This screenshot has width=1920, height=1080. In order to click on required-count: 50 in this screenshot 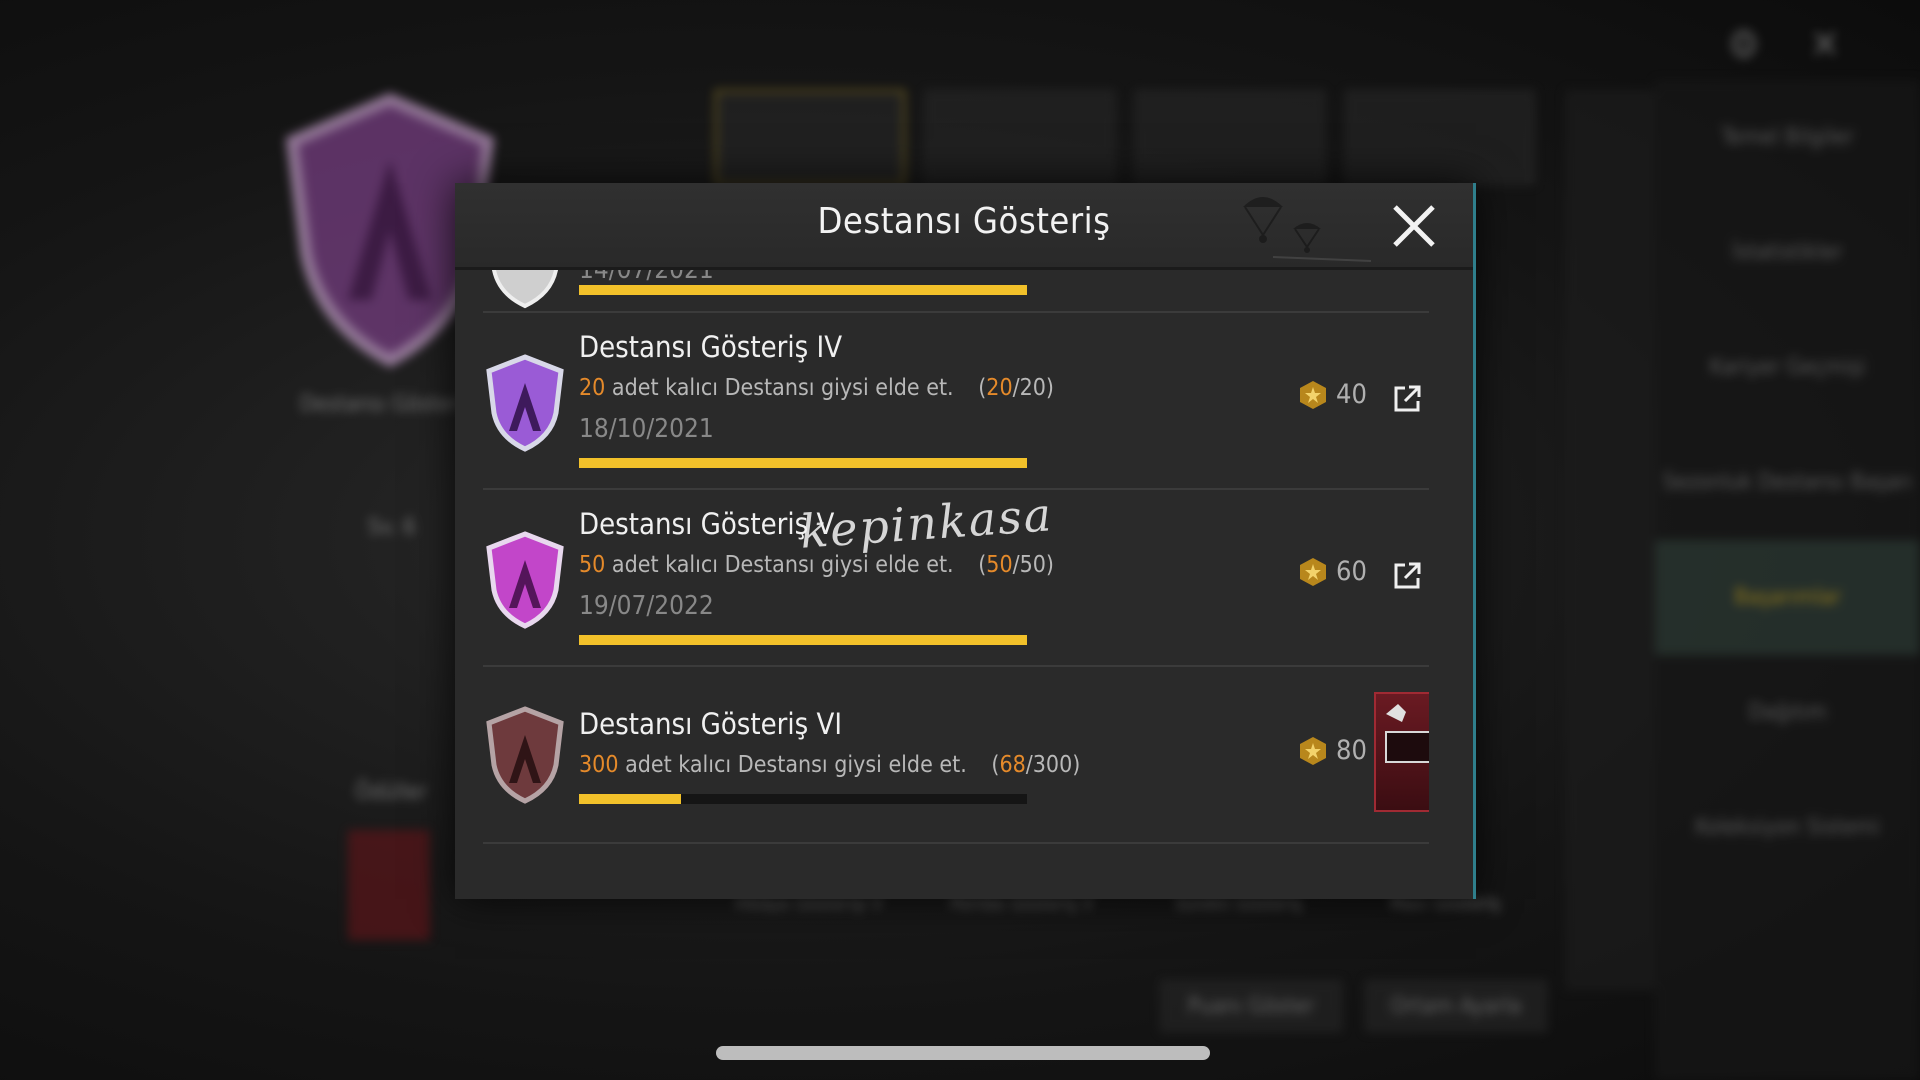, I will do `click(592, 565)`.